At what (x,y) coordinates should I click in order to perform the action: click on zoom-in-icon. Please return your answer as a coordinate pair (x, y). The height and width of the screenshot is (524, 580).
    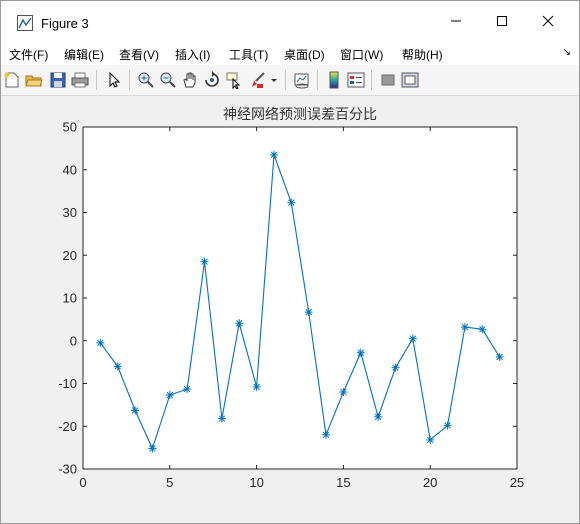
    Looking at the image, I should click on (146, 80).